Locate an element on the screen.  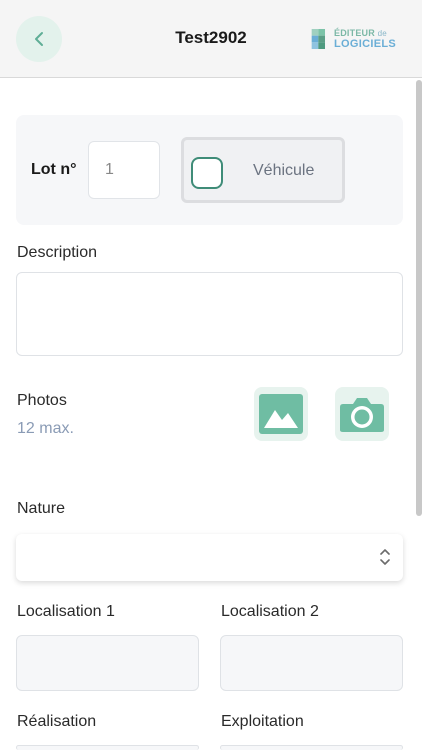
exploitation-input is located at coordinates (311, 747).